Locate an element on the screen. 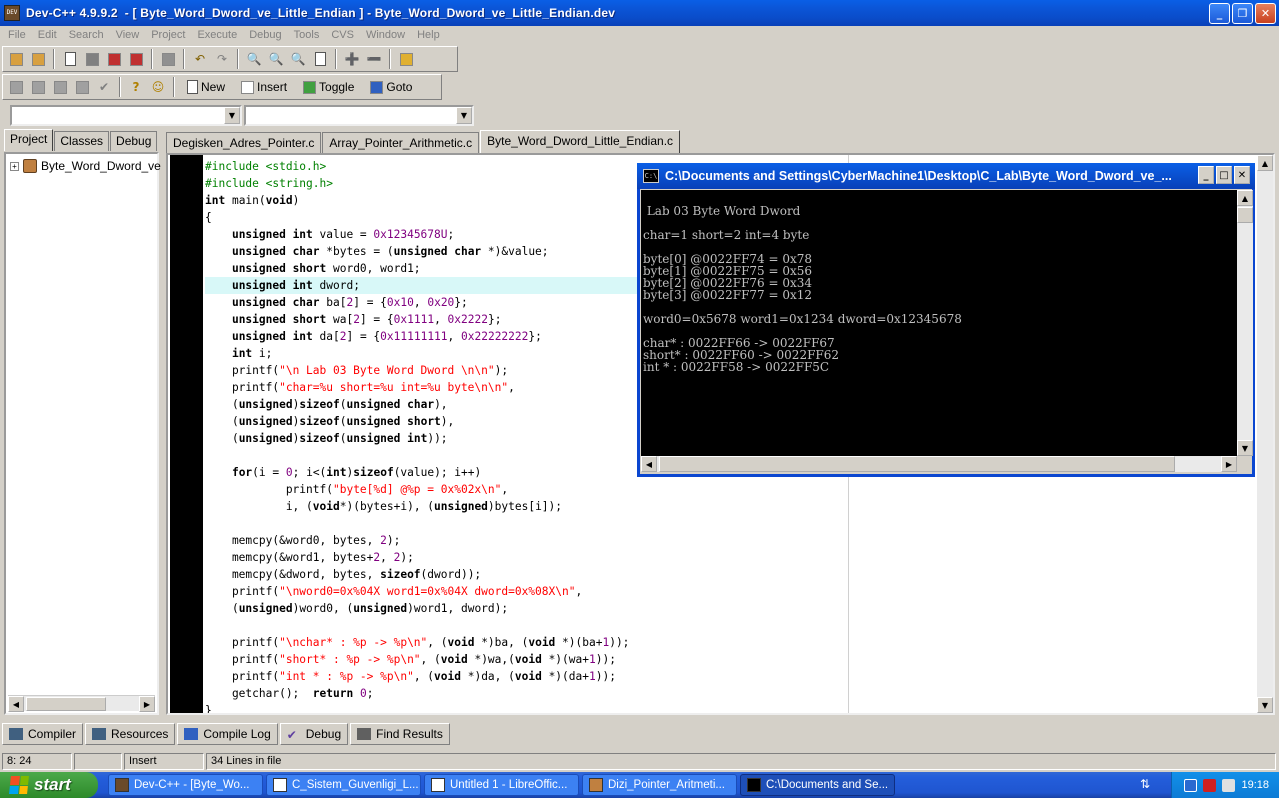  start-button: start is located at coordinates (49, 785).